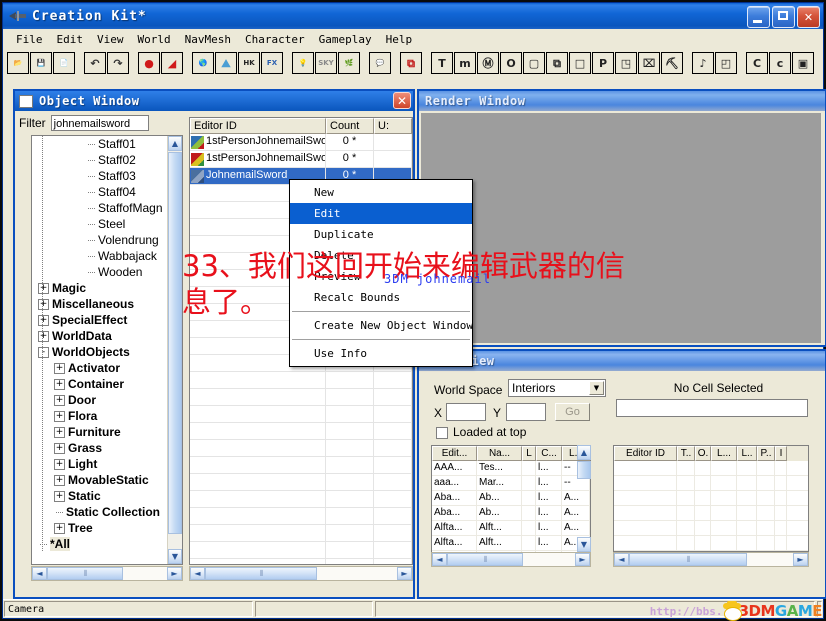 The width and height of the screenshot is (826, 621). Describe the element at coordinates (572, 412) in the screenshot. I see `go-button: Go` at that location.